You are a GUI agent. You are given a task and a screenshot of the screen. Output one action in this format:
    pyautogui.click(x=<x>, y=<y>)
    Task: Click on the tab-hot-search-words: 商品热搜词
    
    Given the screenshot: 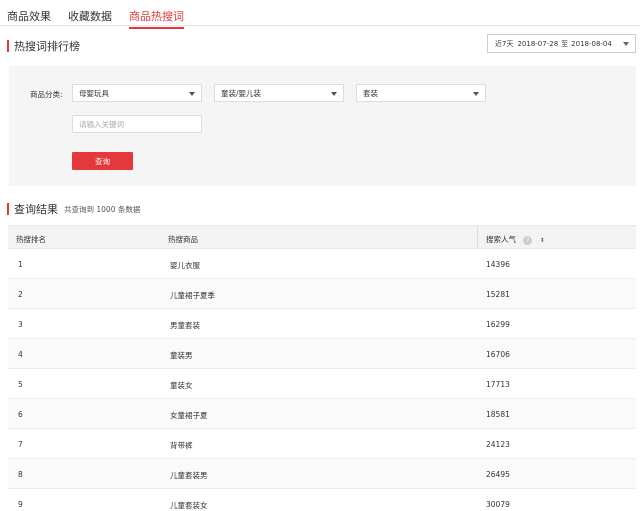 What is the action you would take?
    pyautogui.click(x=156, y=18)
    